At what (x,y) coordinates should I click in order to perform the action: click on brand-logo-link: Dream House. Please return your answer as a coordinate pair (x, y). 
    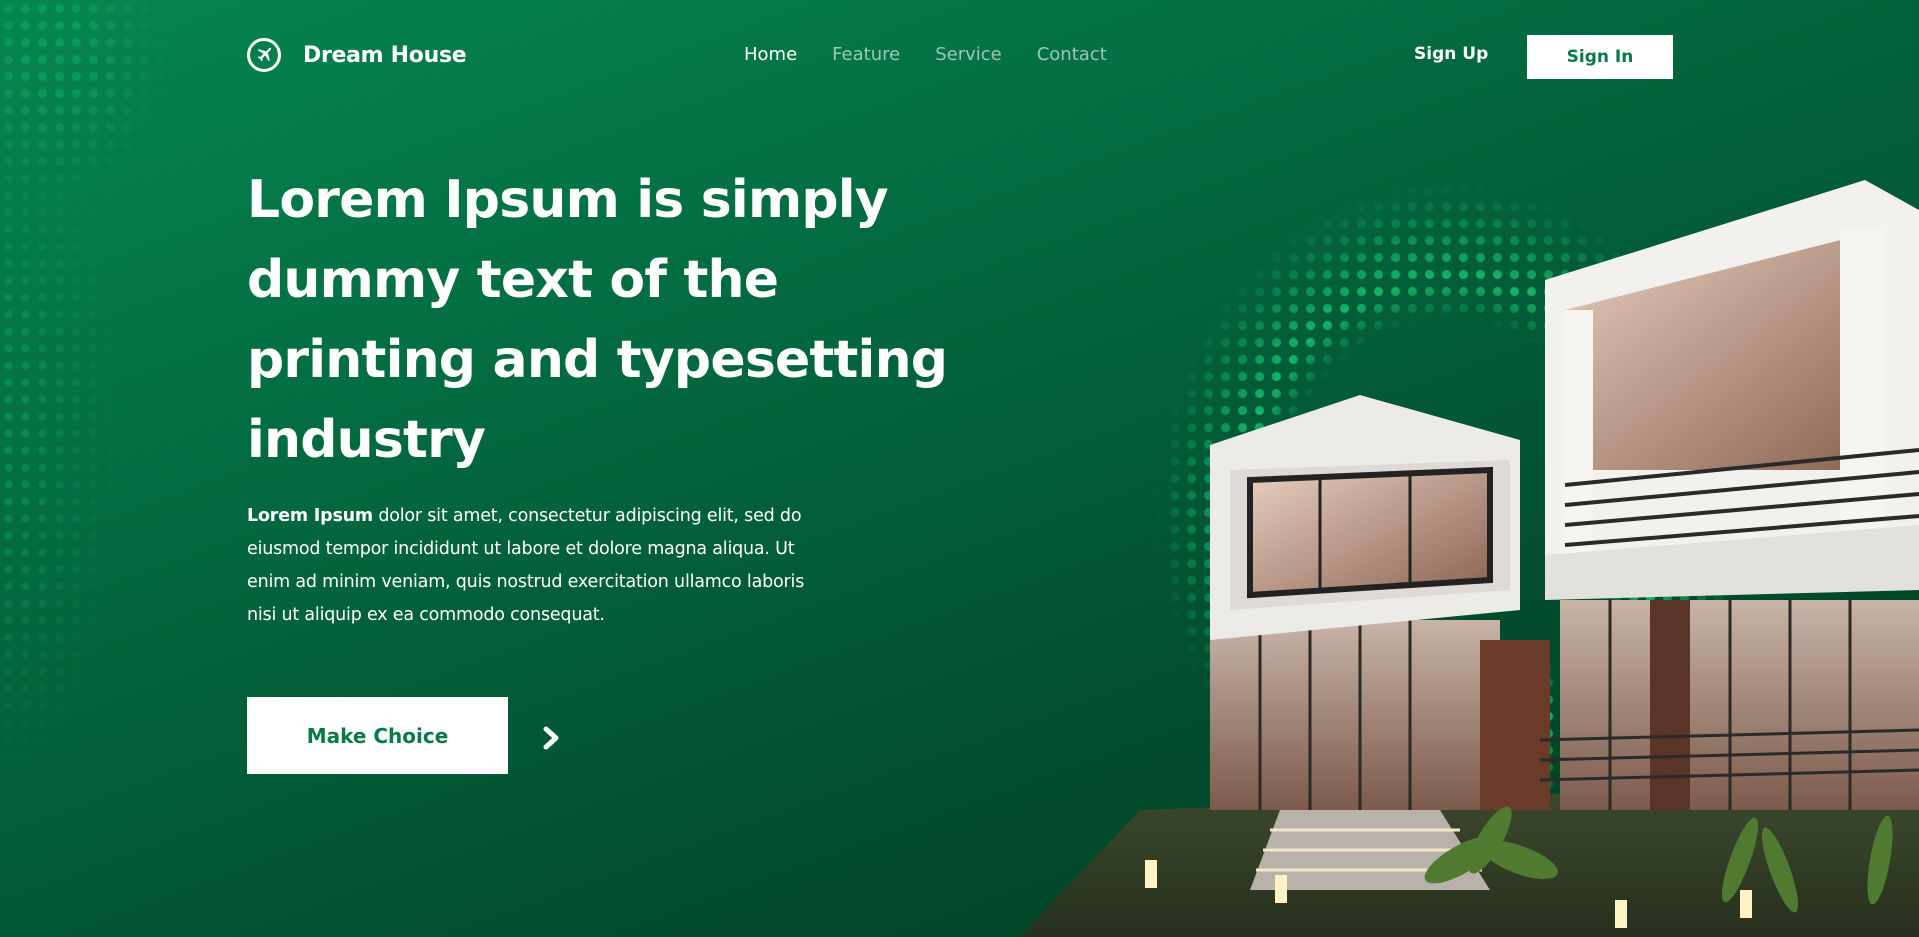
    Looking at the image, I should click on (357, 55).